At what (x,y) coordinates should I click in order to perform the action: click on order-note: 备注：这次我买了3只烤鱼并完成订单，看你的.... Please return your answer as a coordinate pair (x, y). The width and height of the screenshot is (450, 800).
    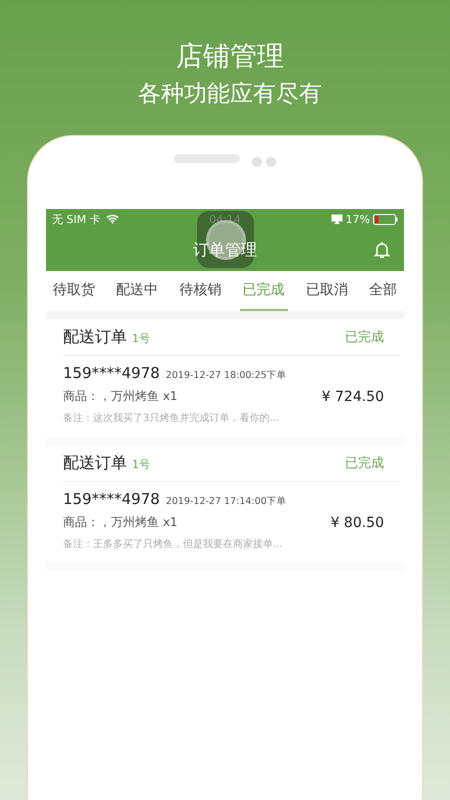
    Looking at the image, I should click on (171, 418).